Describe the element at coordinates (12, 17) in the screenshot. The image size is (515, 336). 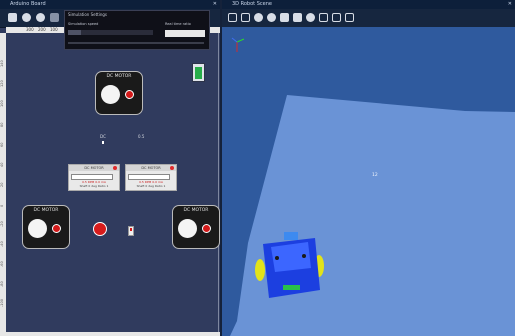
I see `cursor-icon` at that location.